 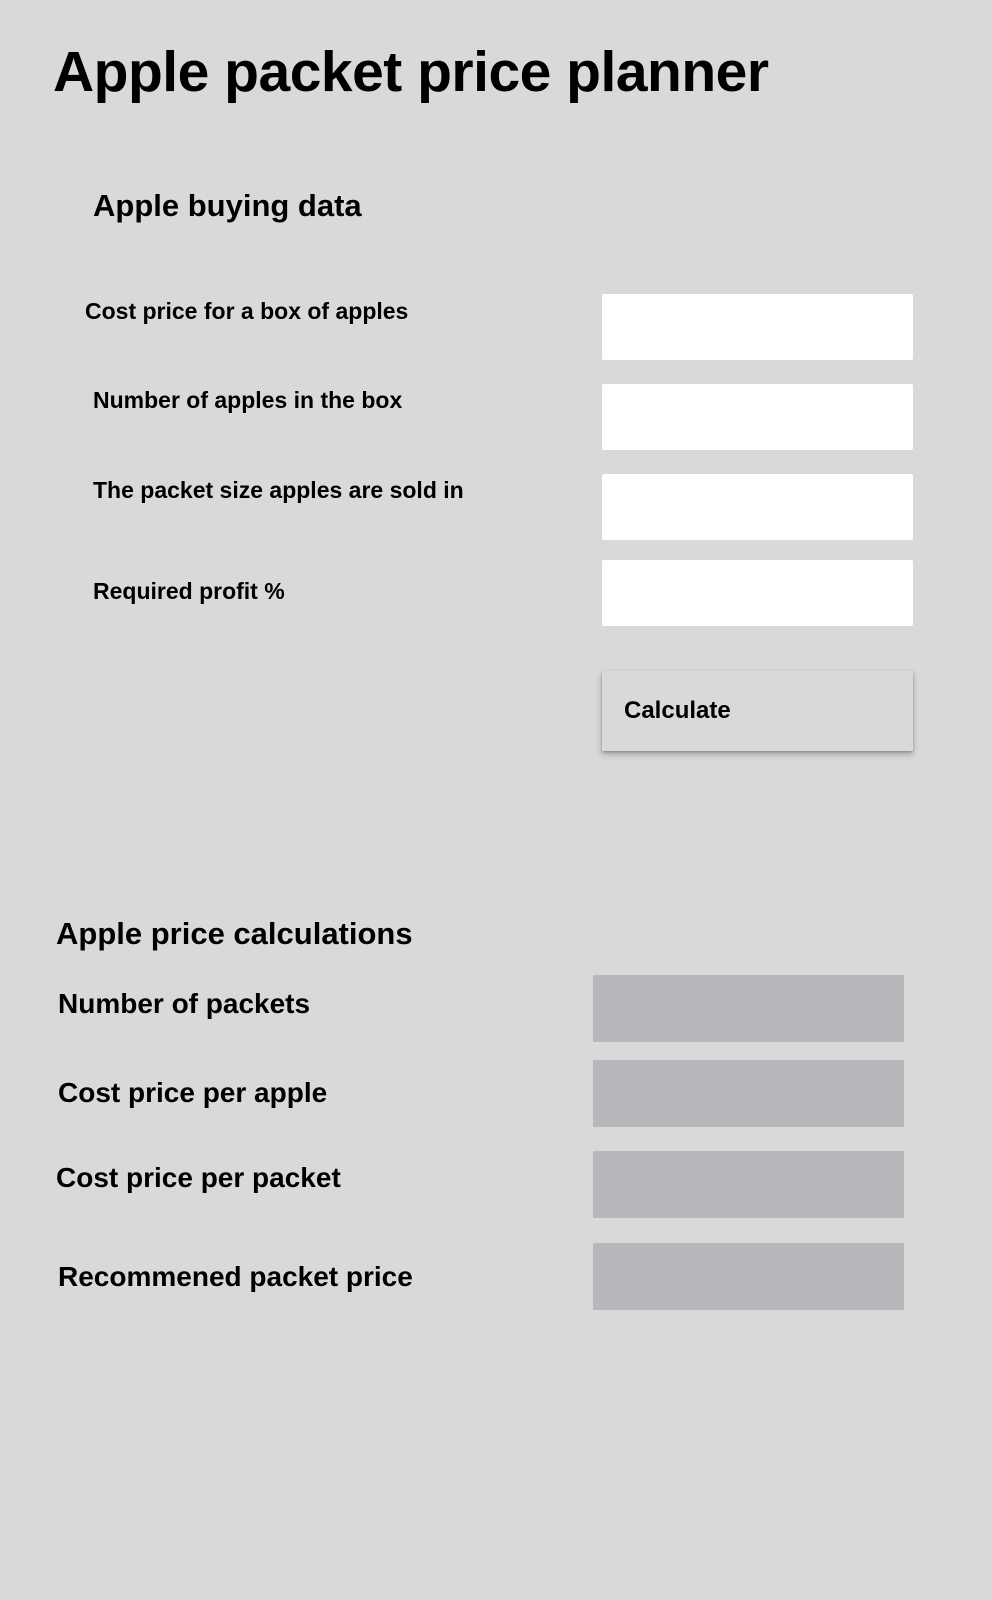 I want to click on apples-in-box-label: Number of apples in the box, so click(x=248, y=400).